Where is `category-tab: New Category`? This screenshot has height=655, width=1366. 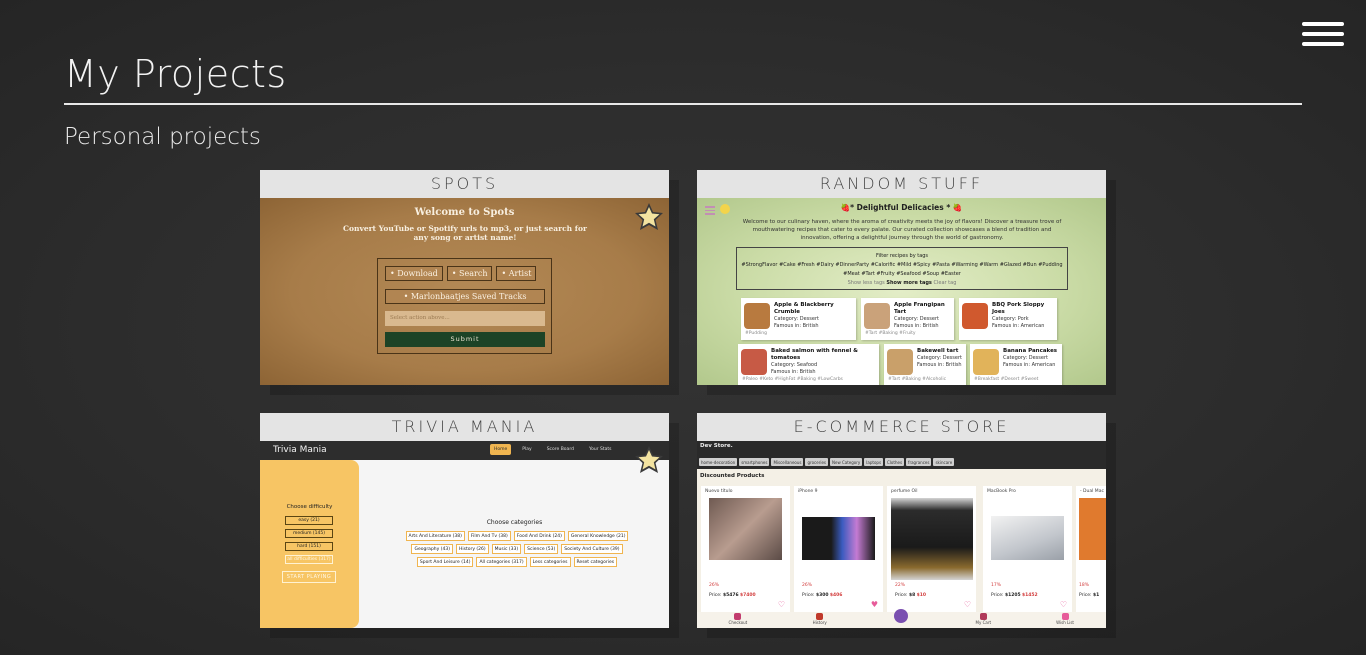 category-tab: New Category is located at coordinates (846, 462).